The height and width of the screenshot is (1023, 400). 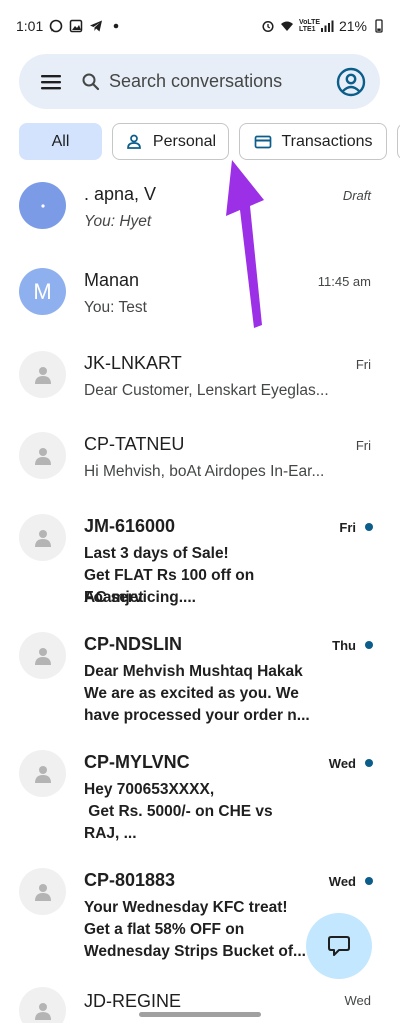 I want to click on volte-label: VoLTE, so click(x=309, y=22).